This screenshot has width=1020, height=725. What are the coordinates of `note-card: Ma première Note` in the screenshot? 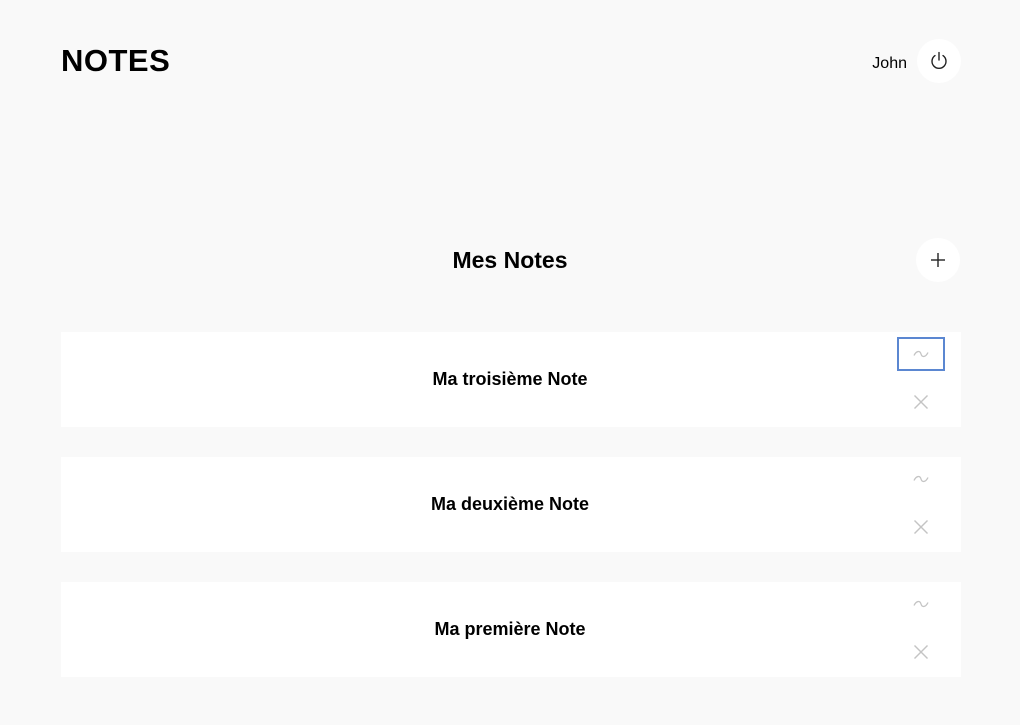 It's located at (511, 629).